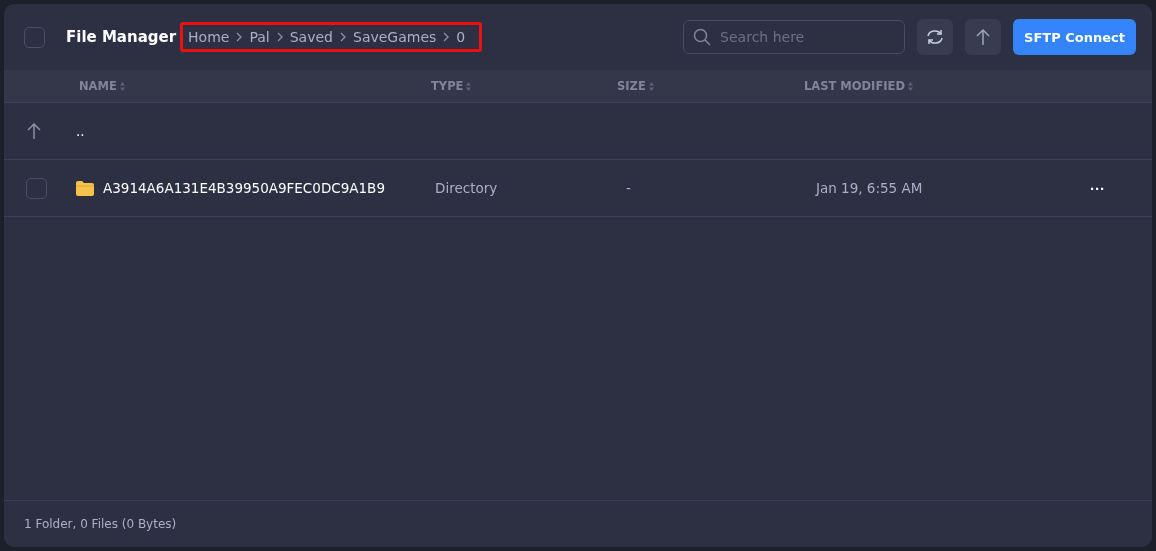 Image resolution: width=1156 pixels, height=551 pixels. Describe the element at coordinates (794, 37) in the screenshot. I see `search-field: Search here` at that location.